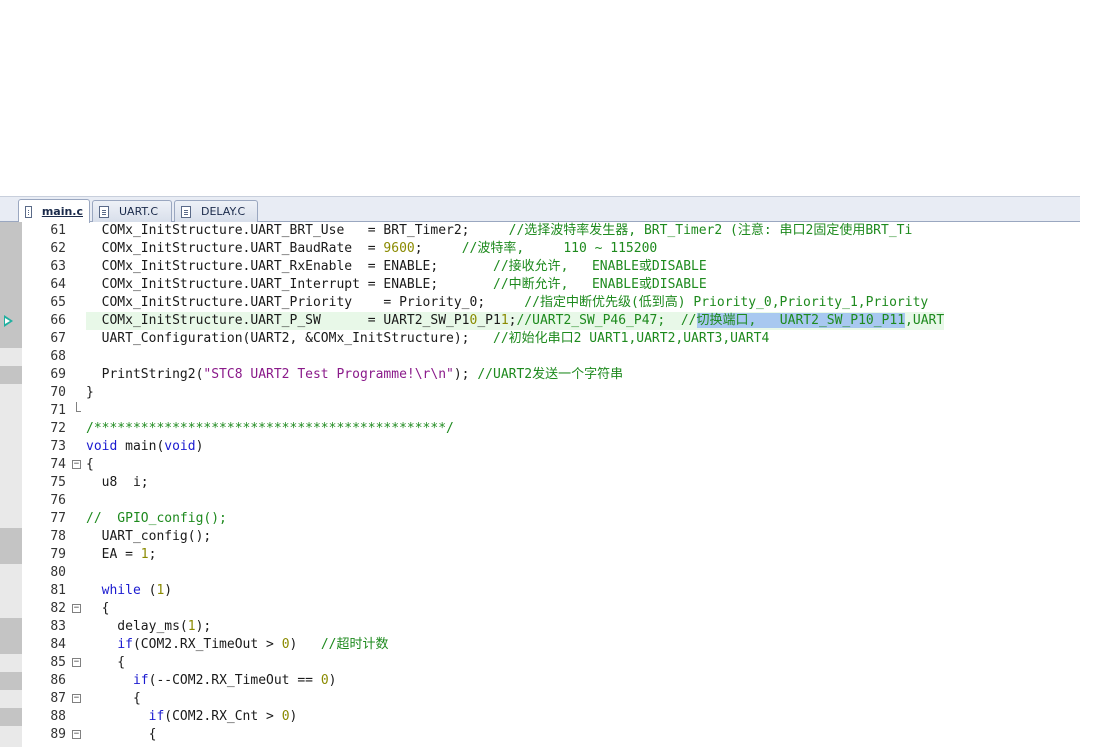  What do you see at coordinates (216, 211) in the screenshot?
I see `tab-delay-c: DELAY.C` at bounding box center [216, 211].